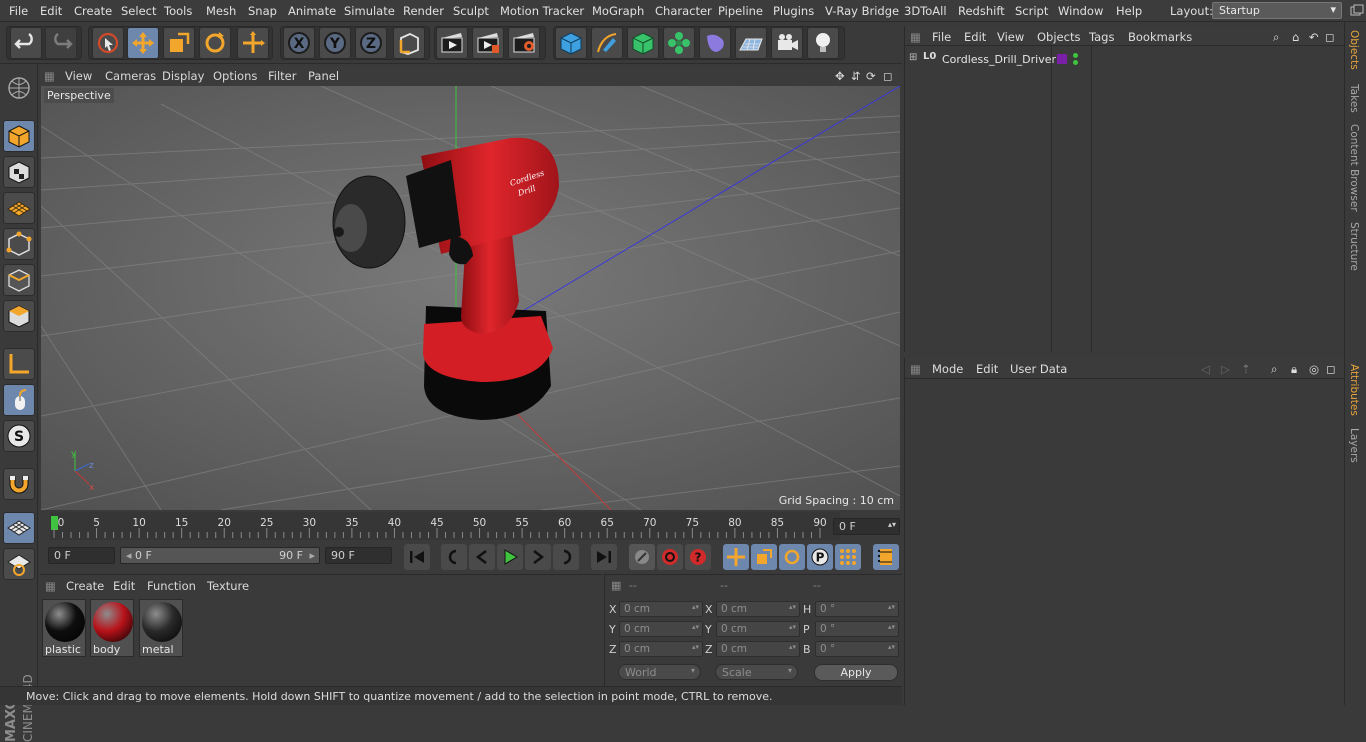 The image size is (1366, 742). What do you see at coordinates (941, 37) in the screenshot?
I see `object-menu-file: File` at bounding box center [941, 37].